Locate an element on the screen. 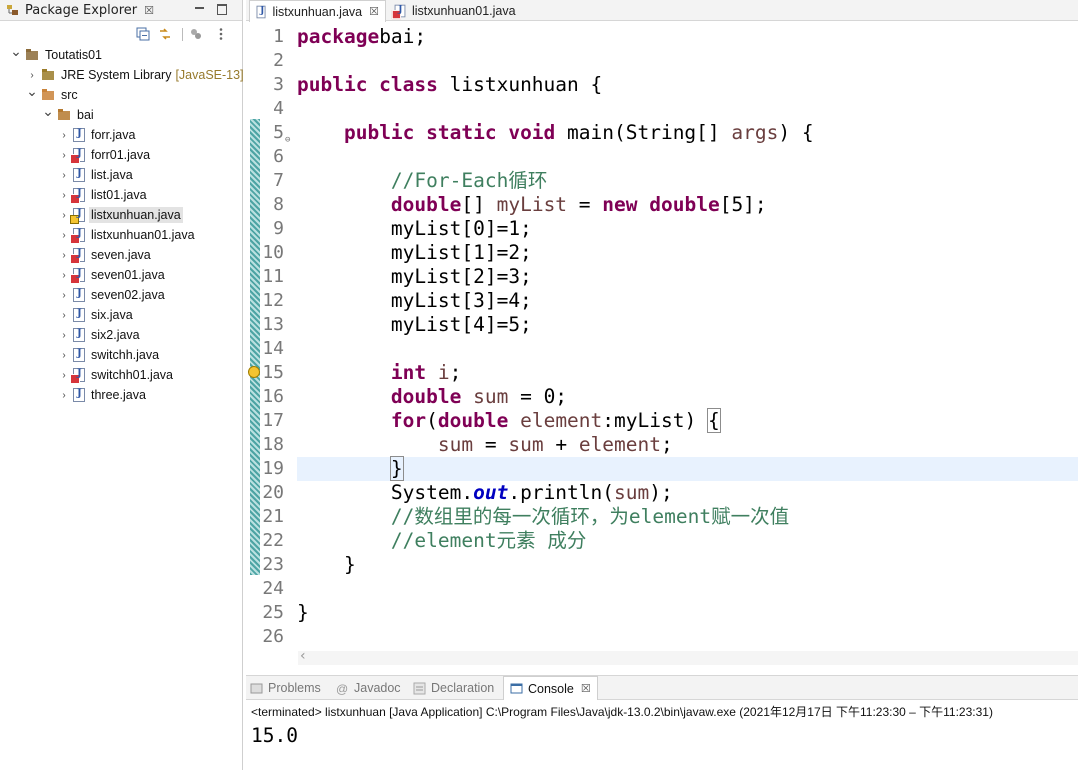  tree-item: ⌄ Toutatis01 is located at coordinates (51, 54).